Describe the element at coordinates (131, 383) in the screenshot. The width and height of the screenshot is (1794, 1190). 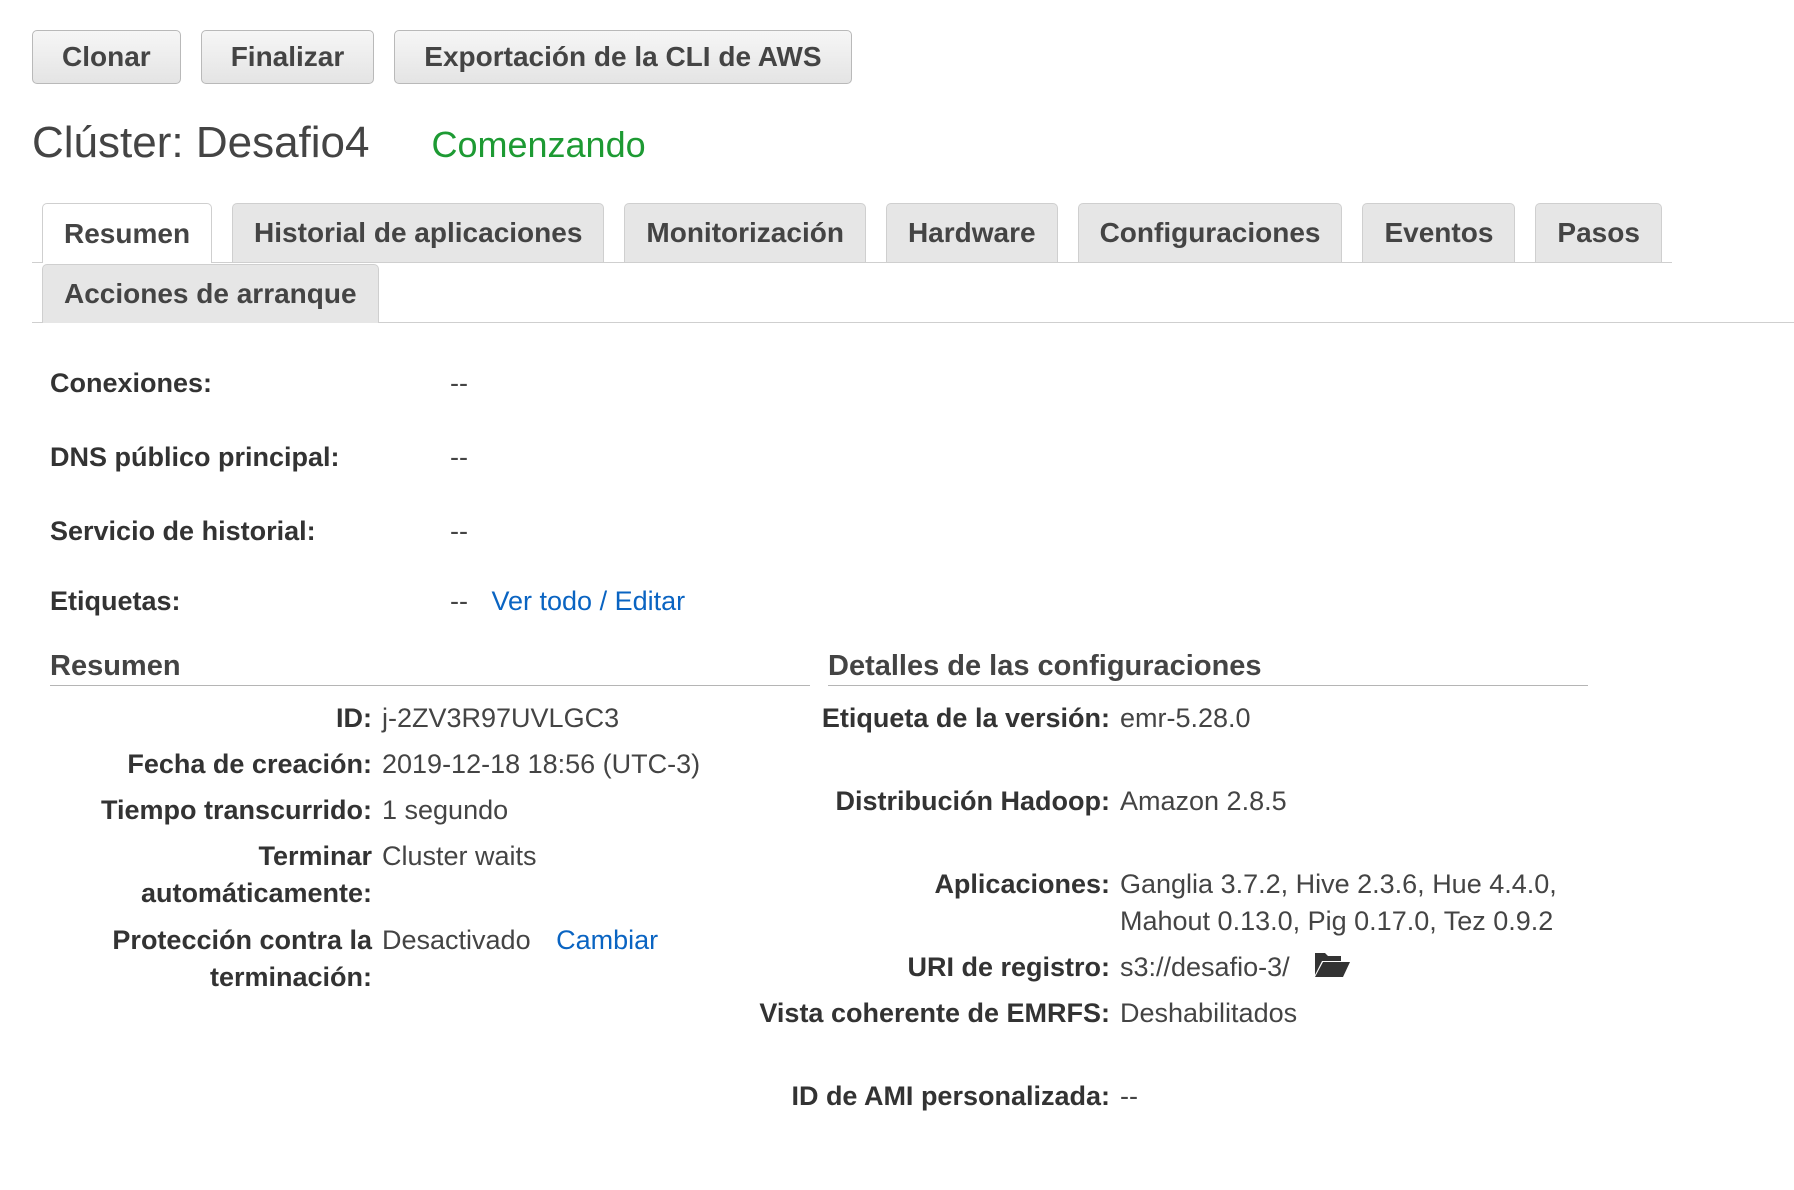
I see `connections-label: Conexiones:` at that location.